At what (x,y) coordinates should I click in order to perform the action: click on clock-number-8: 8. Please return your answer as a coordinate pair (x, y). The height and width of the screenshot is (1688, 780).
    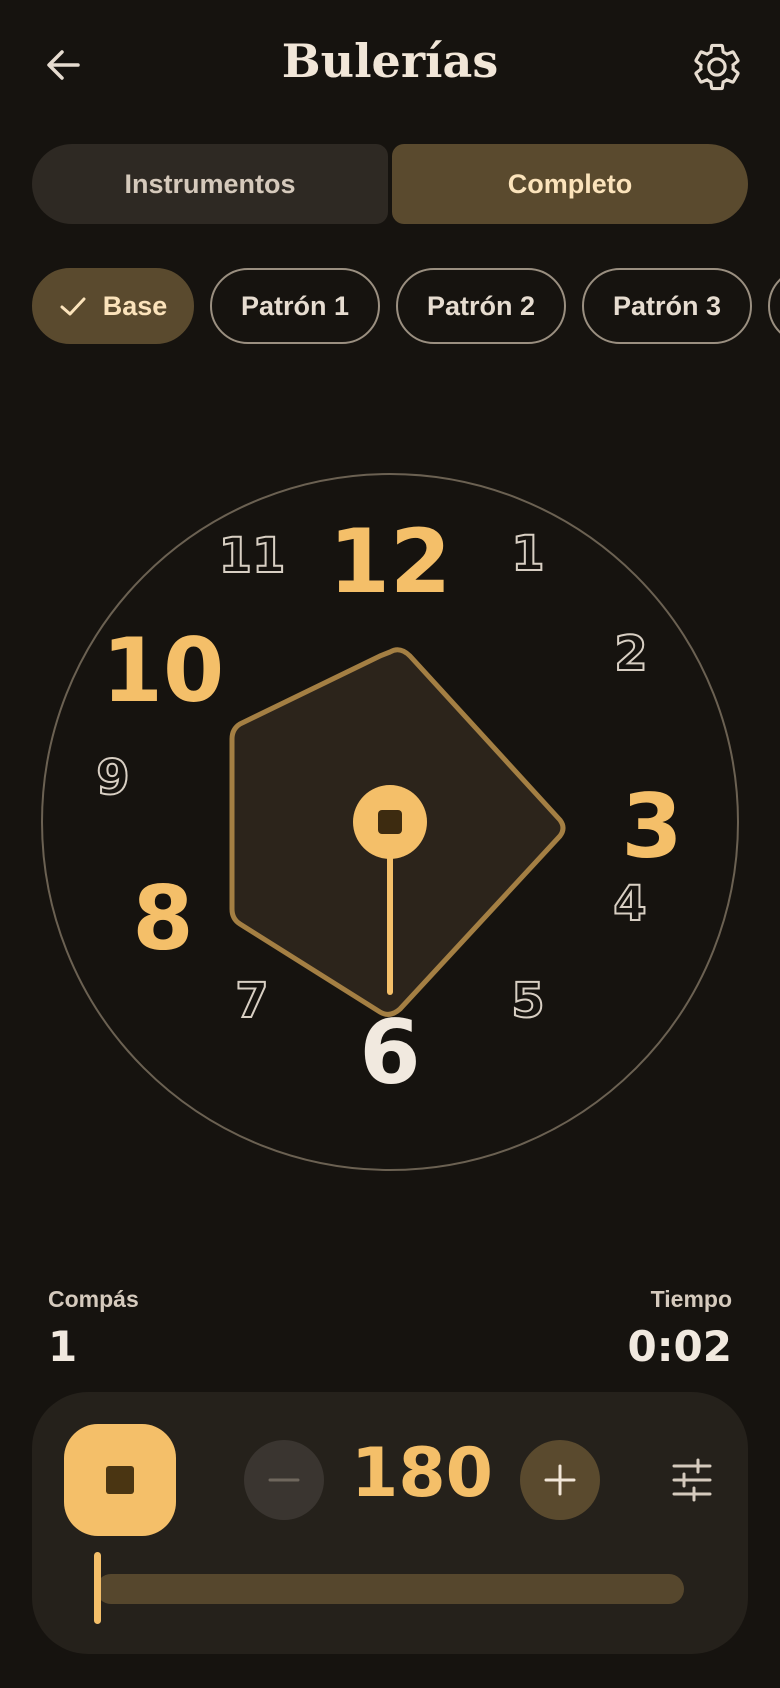
    Looking at the image, I should click on (162, 918).